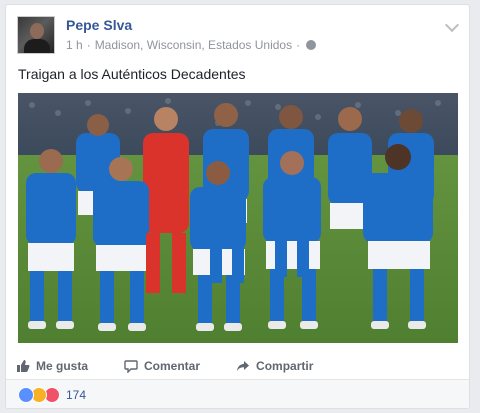 The width and height of the screenshot is (480, 413). I want to click on post-text: Traigan a los Auténticos Decadentes, so click(132, 74).